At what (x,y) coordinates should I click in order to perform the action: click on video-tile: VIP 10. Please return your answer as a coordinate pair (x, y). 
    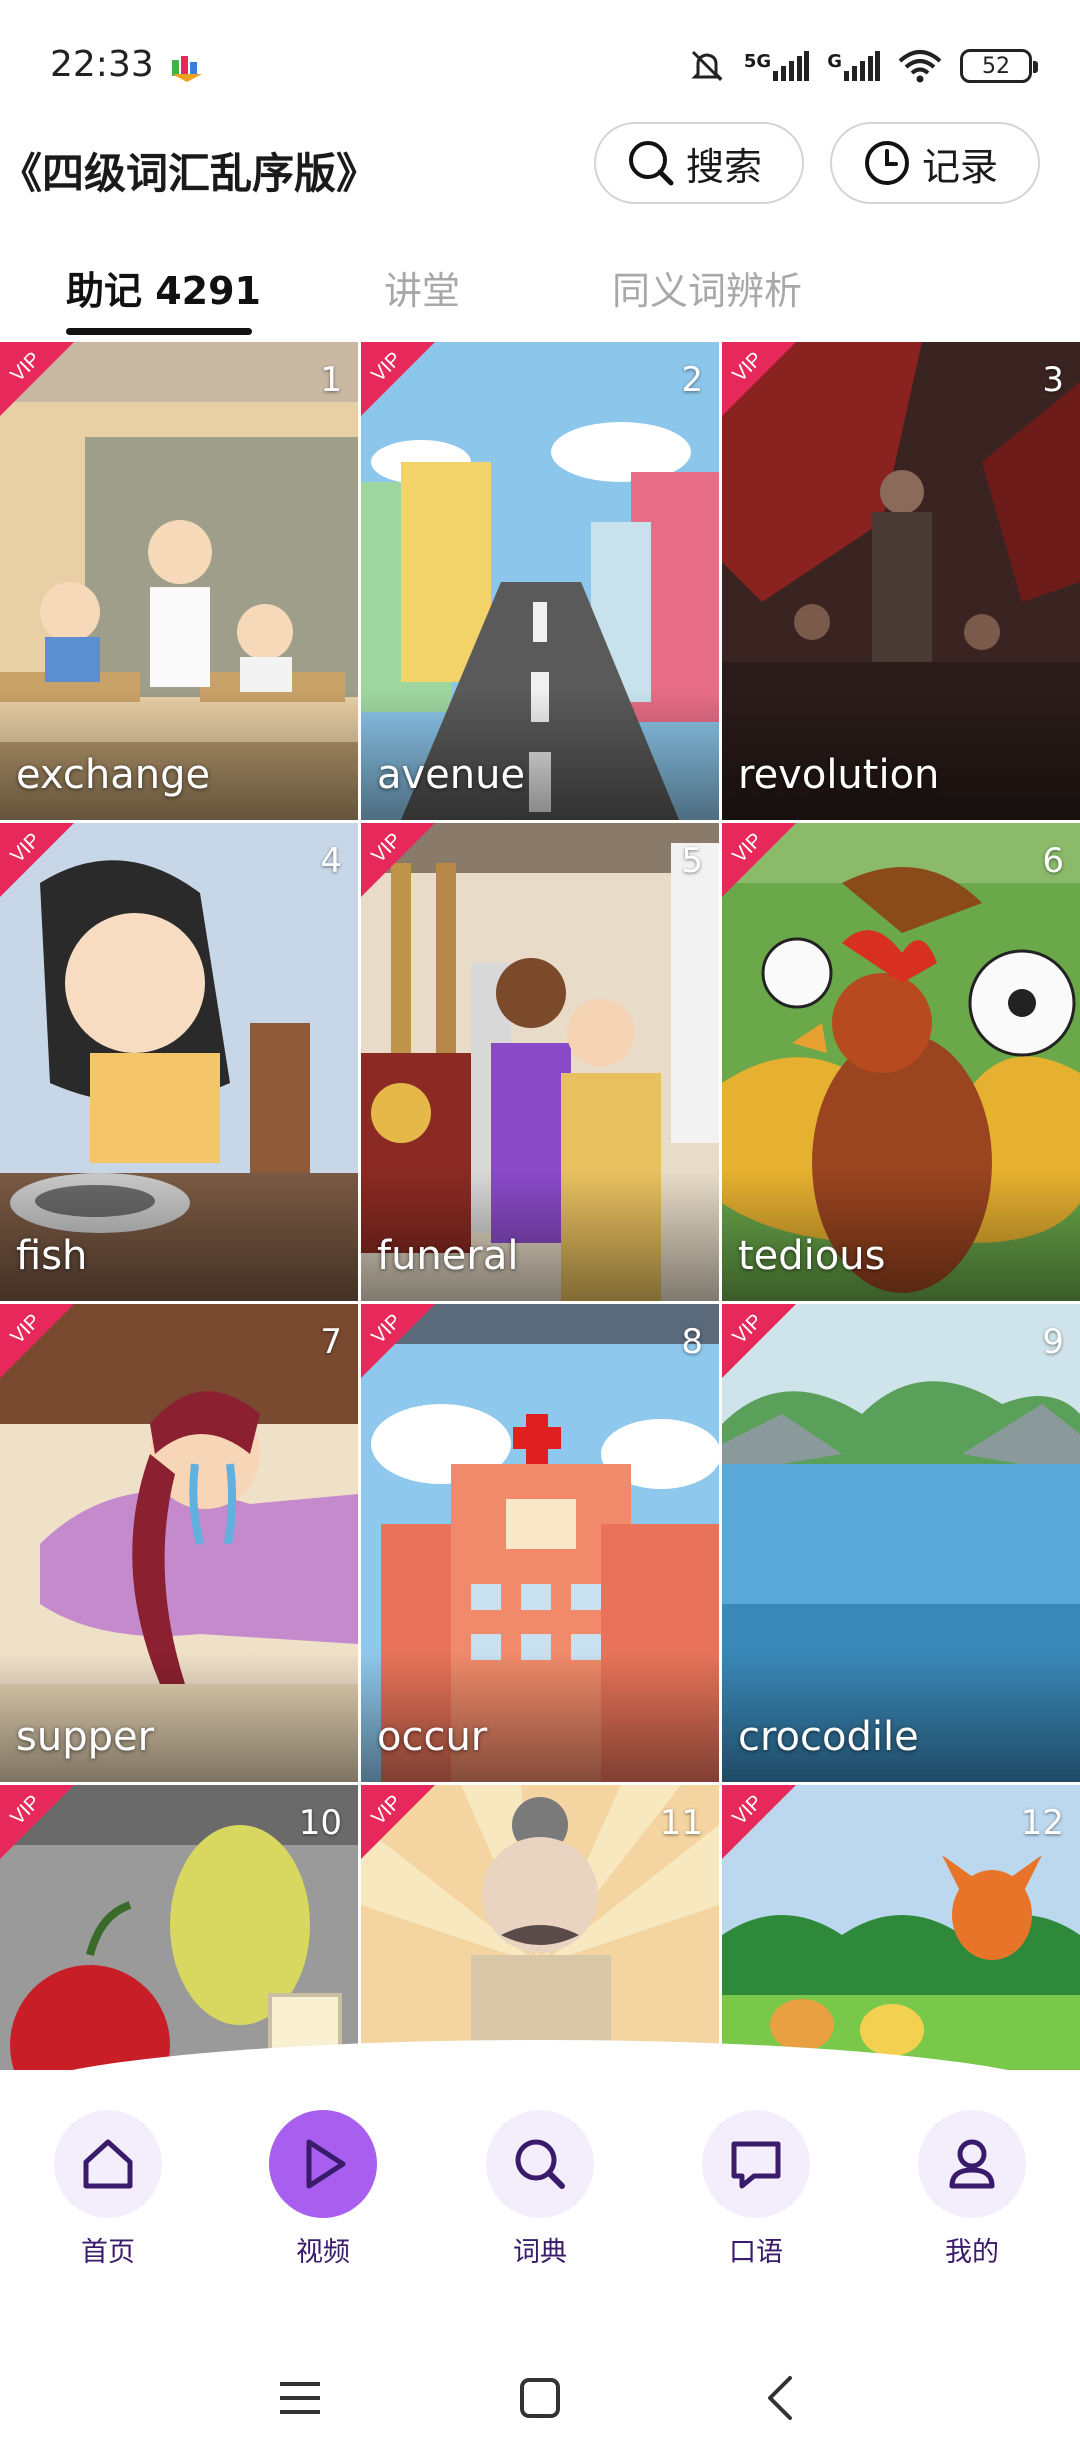
    Looking at the image, I should click on (179, 1927).